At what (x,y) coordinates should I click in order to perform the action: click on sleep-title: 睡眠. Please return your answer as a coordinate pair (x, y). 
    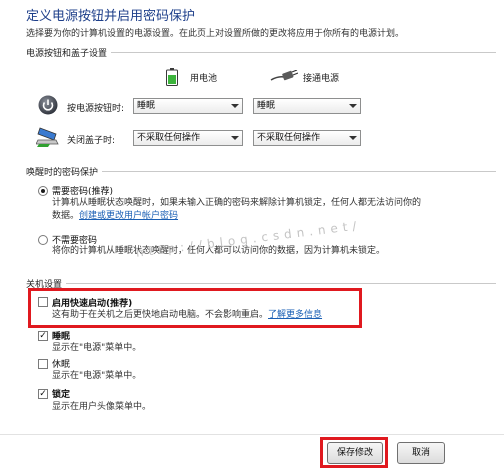
    Looking at the image, I should click on (61, 337).